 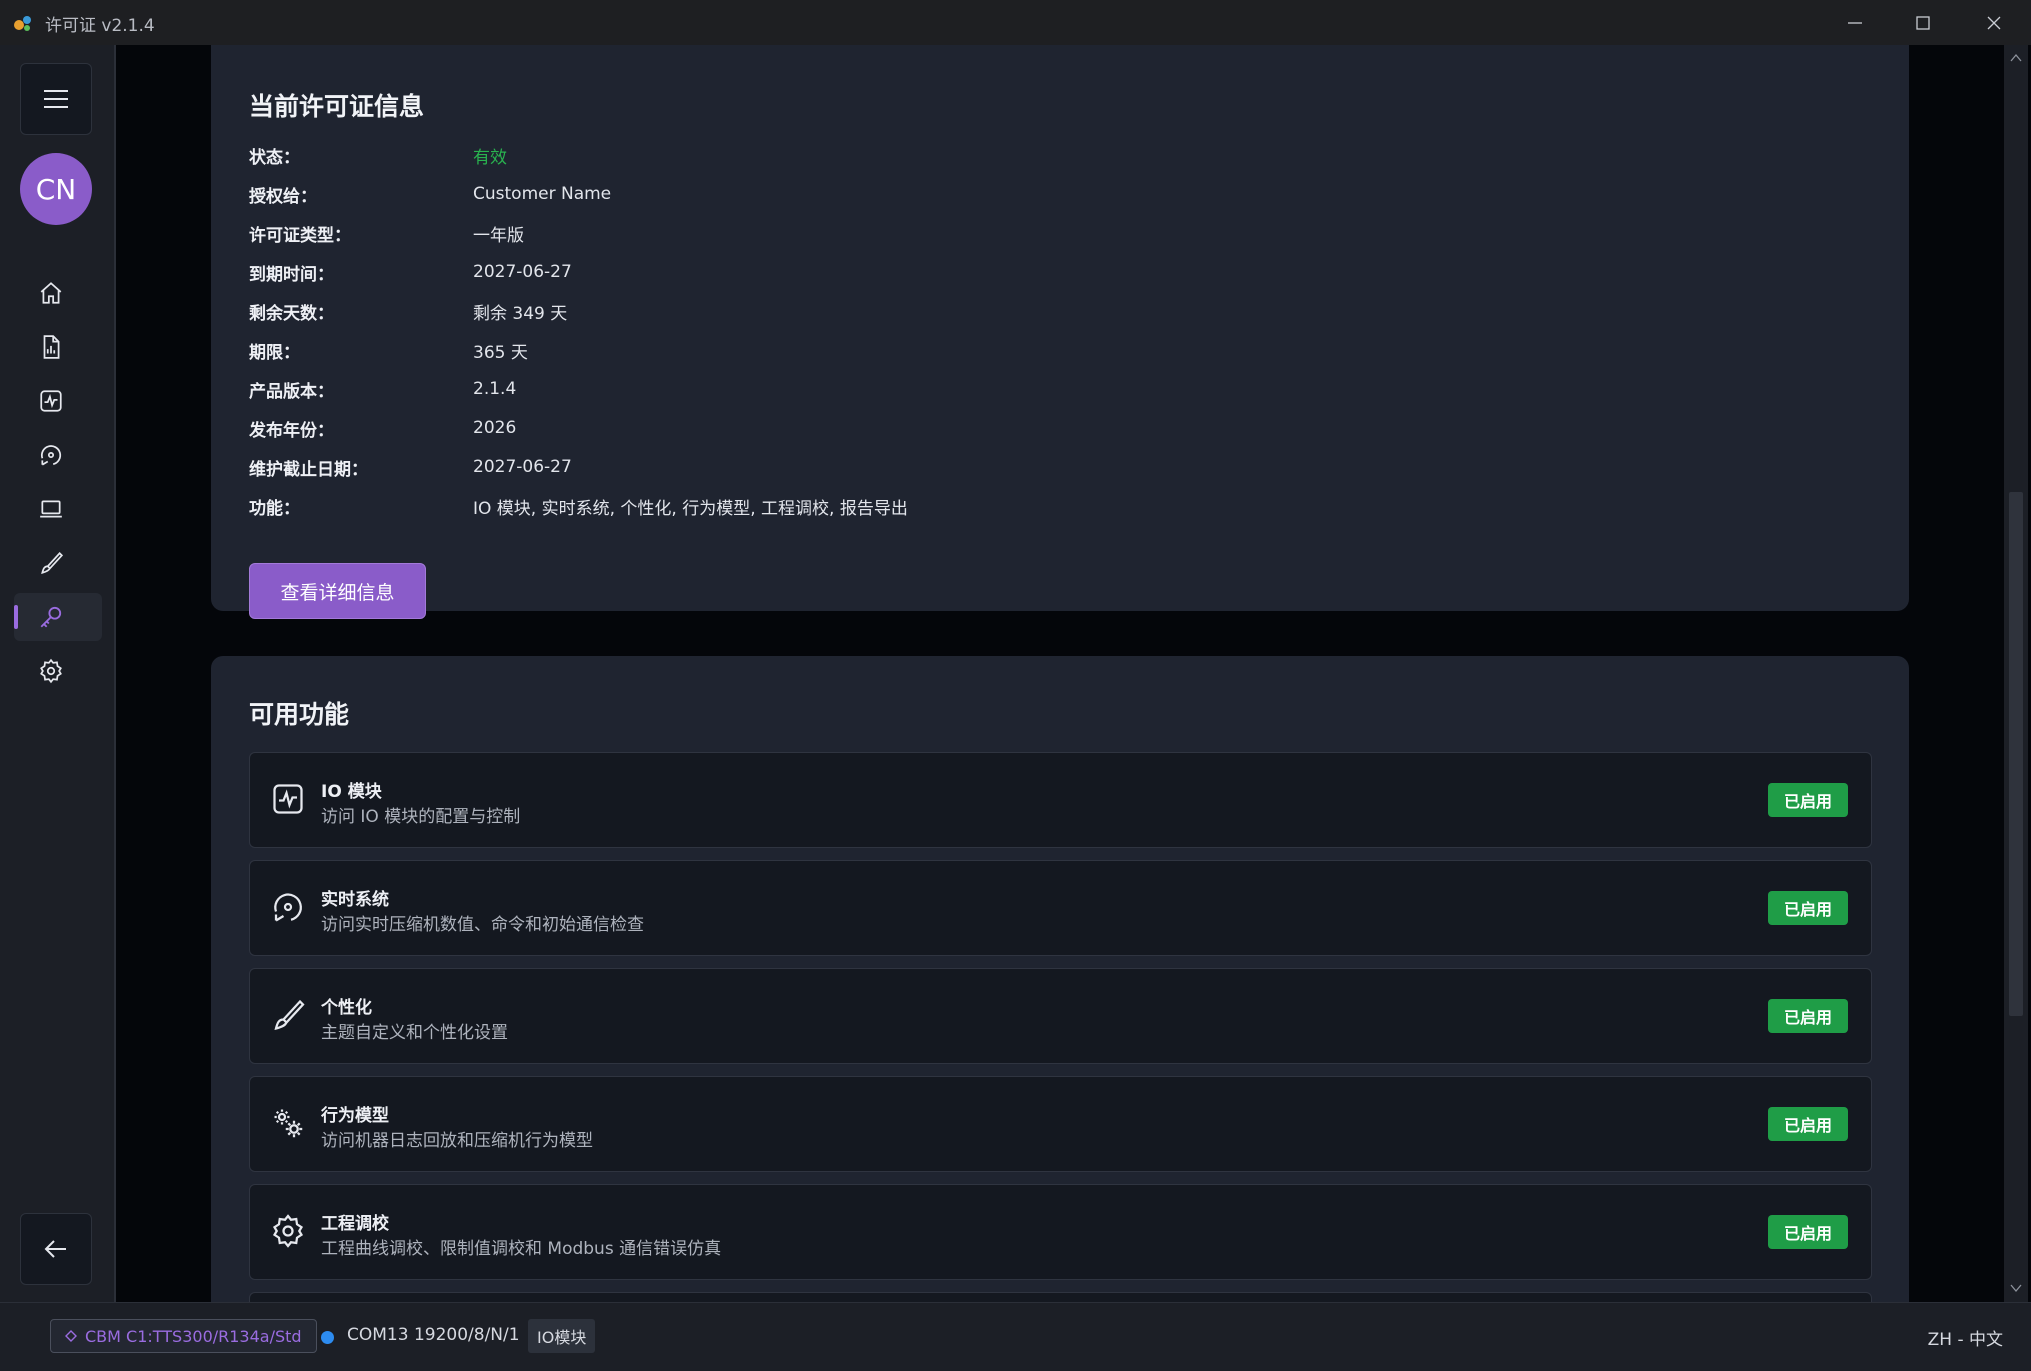 I want to click on maximize-button, so click(x=1923, y=22).